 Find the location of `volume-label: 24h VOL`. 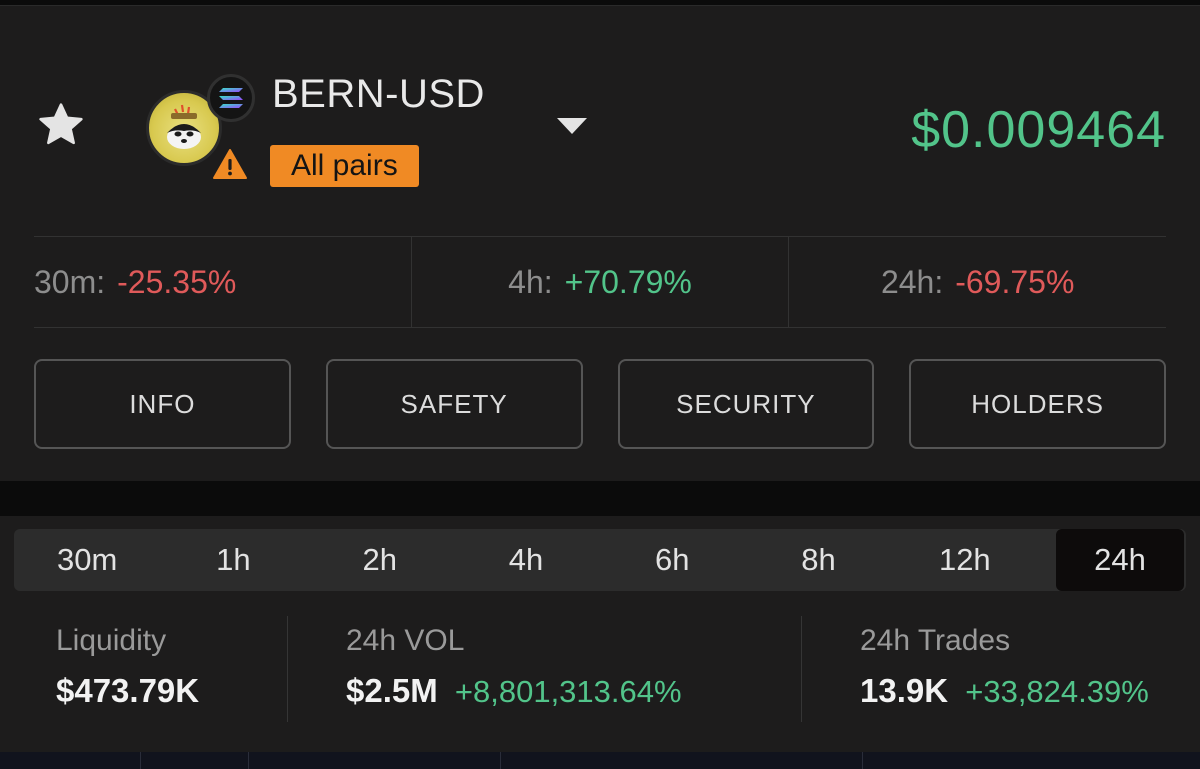

volume-label: 24h VOL is located at coordinates (405, 640).